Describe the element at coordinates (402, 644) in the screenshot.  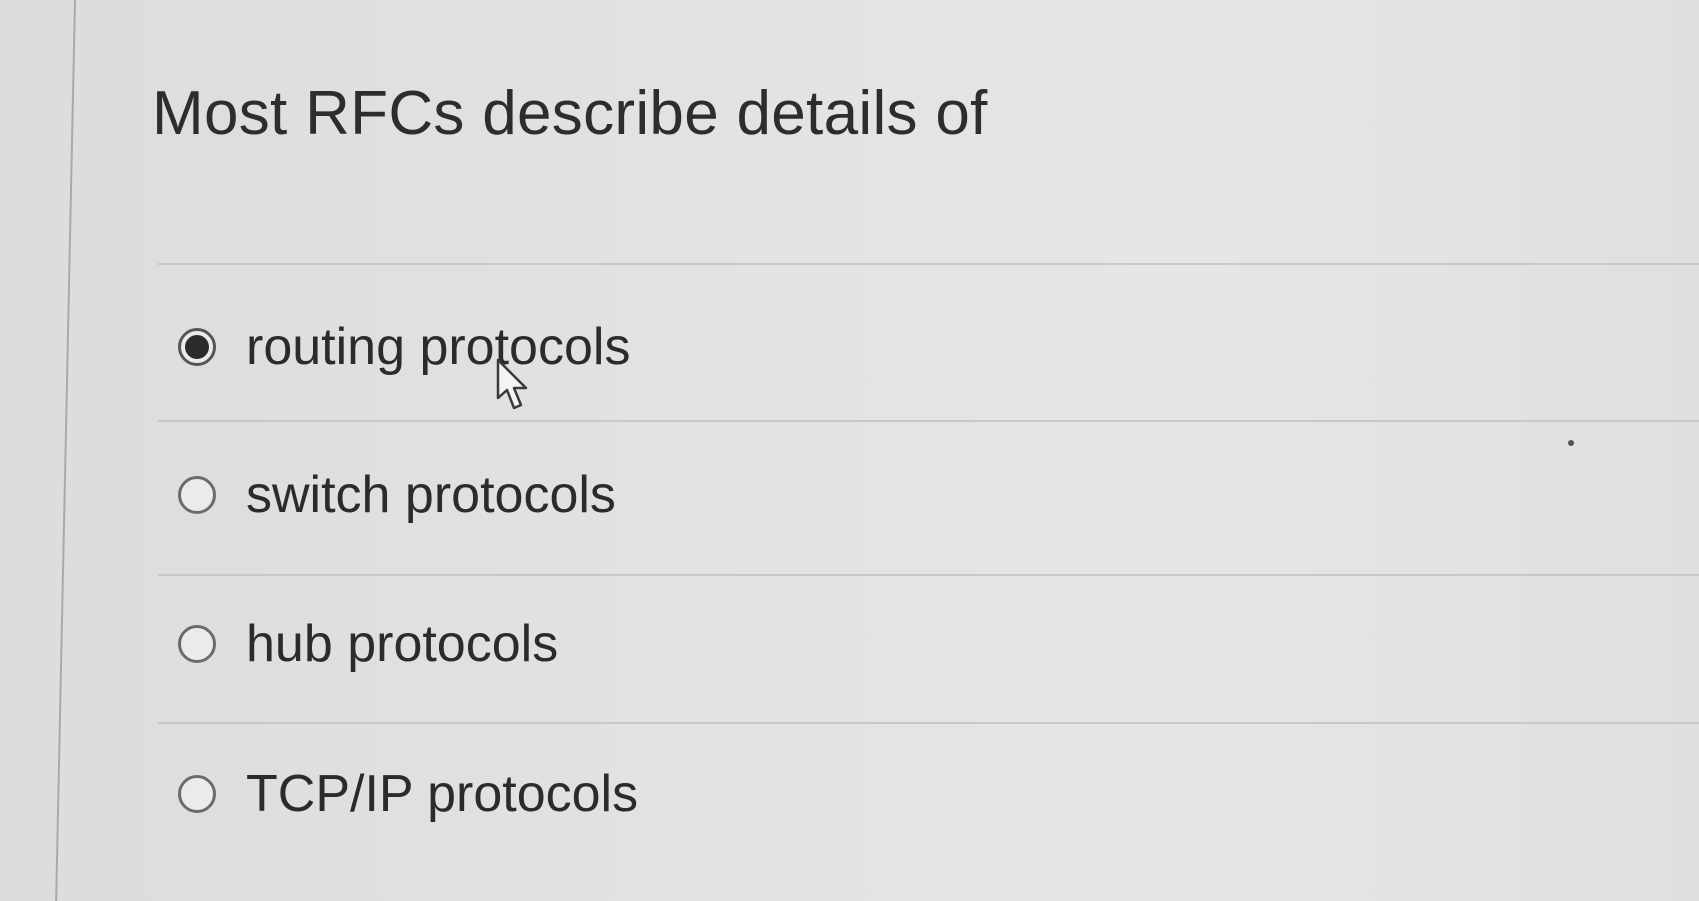
I see `option-label: hub protocols` at that location.